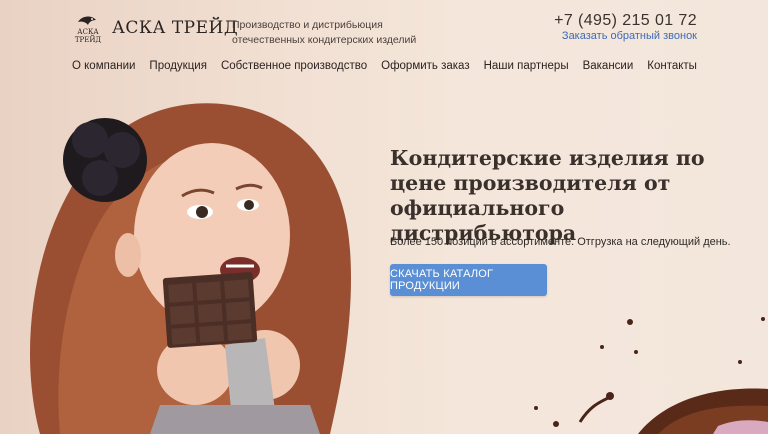  What do you see at coordinates (608, 66) in the screenshot?
I see `nav-item-vacancies: Вакансии` at bounding box center [608, 66].